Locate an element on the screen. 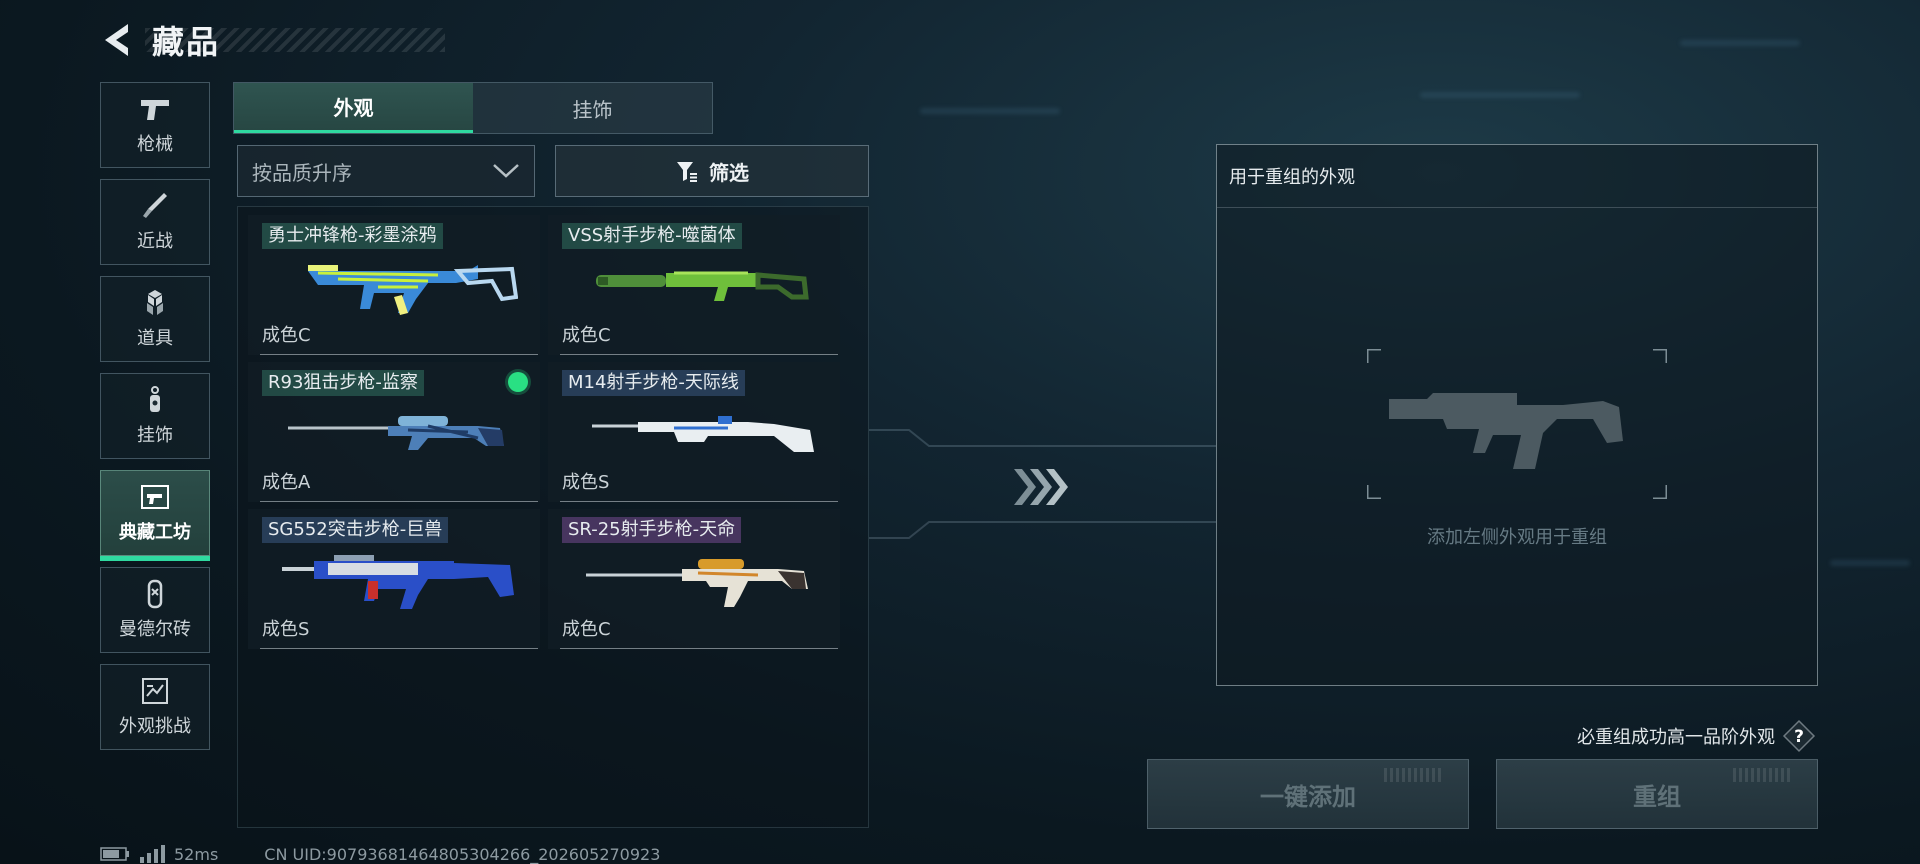 Image resolution: width=1920 pixels, height=864 pixels. filter-label: 筛选 is located at coordinates (729, 172).